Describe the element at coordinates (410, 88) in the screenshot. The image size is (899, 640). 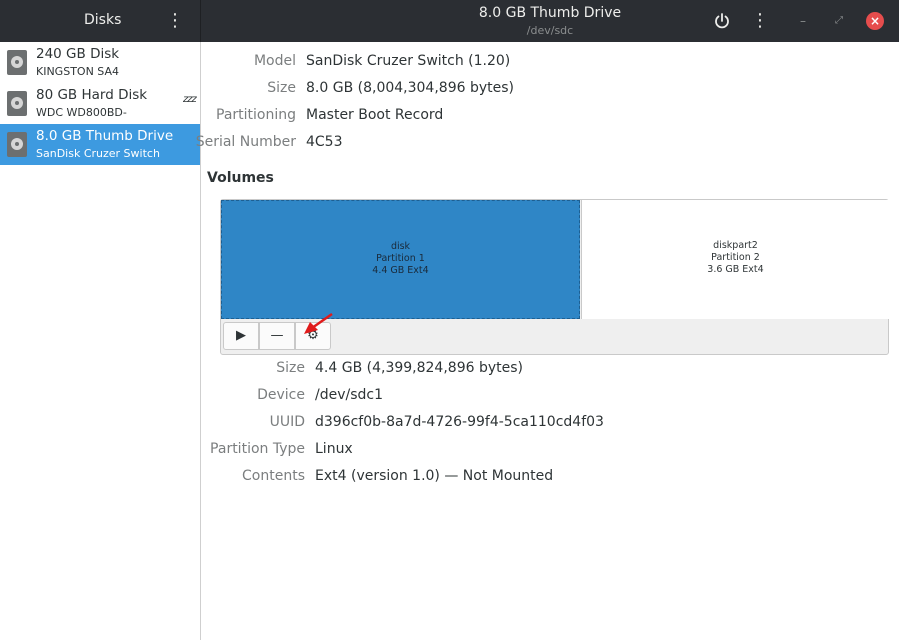
I see `drive-size-value: 8.0 GB (8,004,304,896 bytes)` at that location.